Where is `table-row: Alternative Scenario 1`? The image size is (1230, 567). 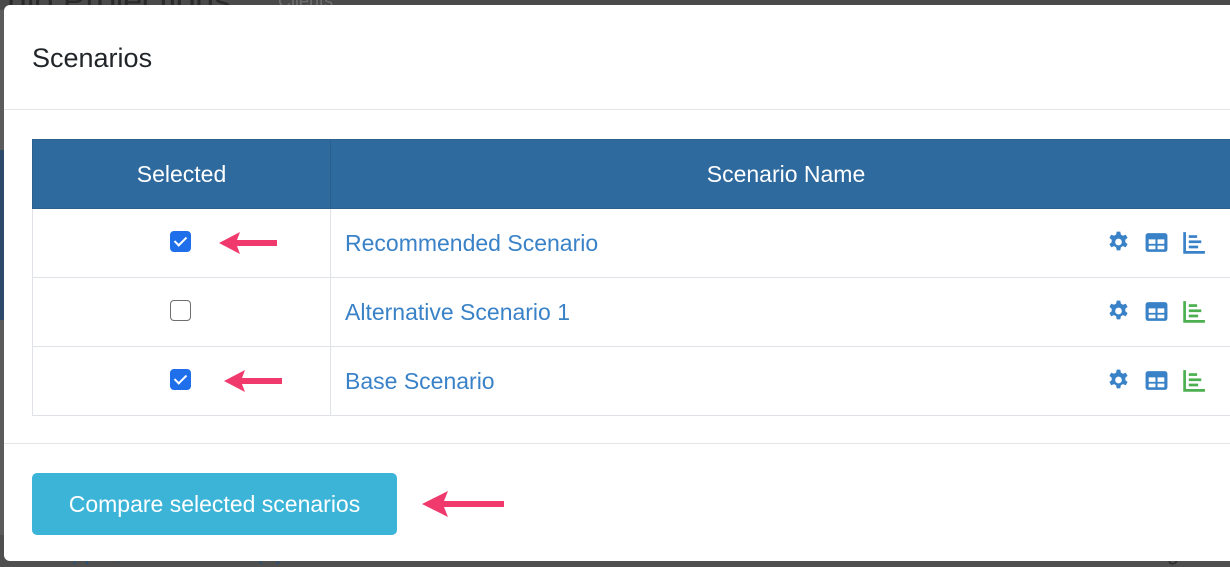 table-row: Alternative Scenario 1 is located at coordinates (631, 312).